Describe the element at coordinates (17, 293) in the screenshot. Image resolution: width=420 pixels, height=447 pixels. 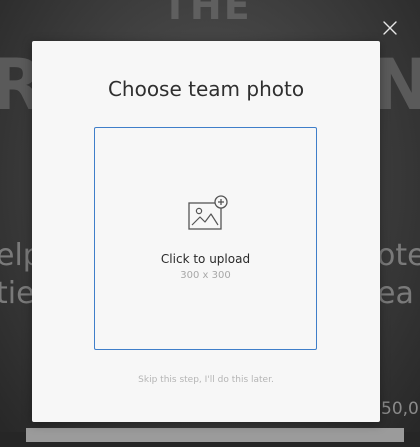
I see `background-text-left-2: tie` at that location.